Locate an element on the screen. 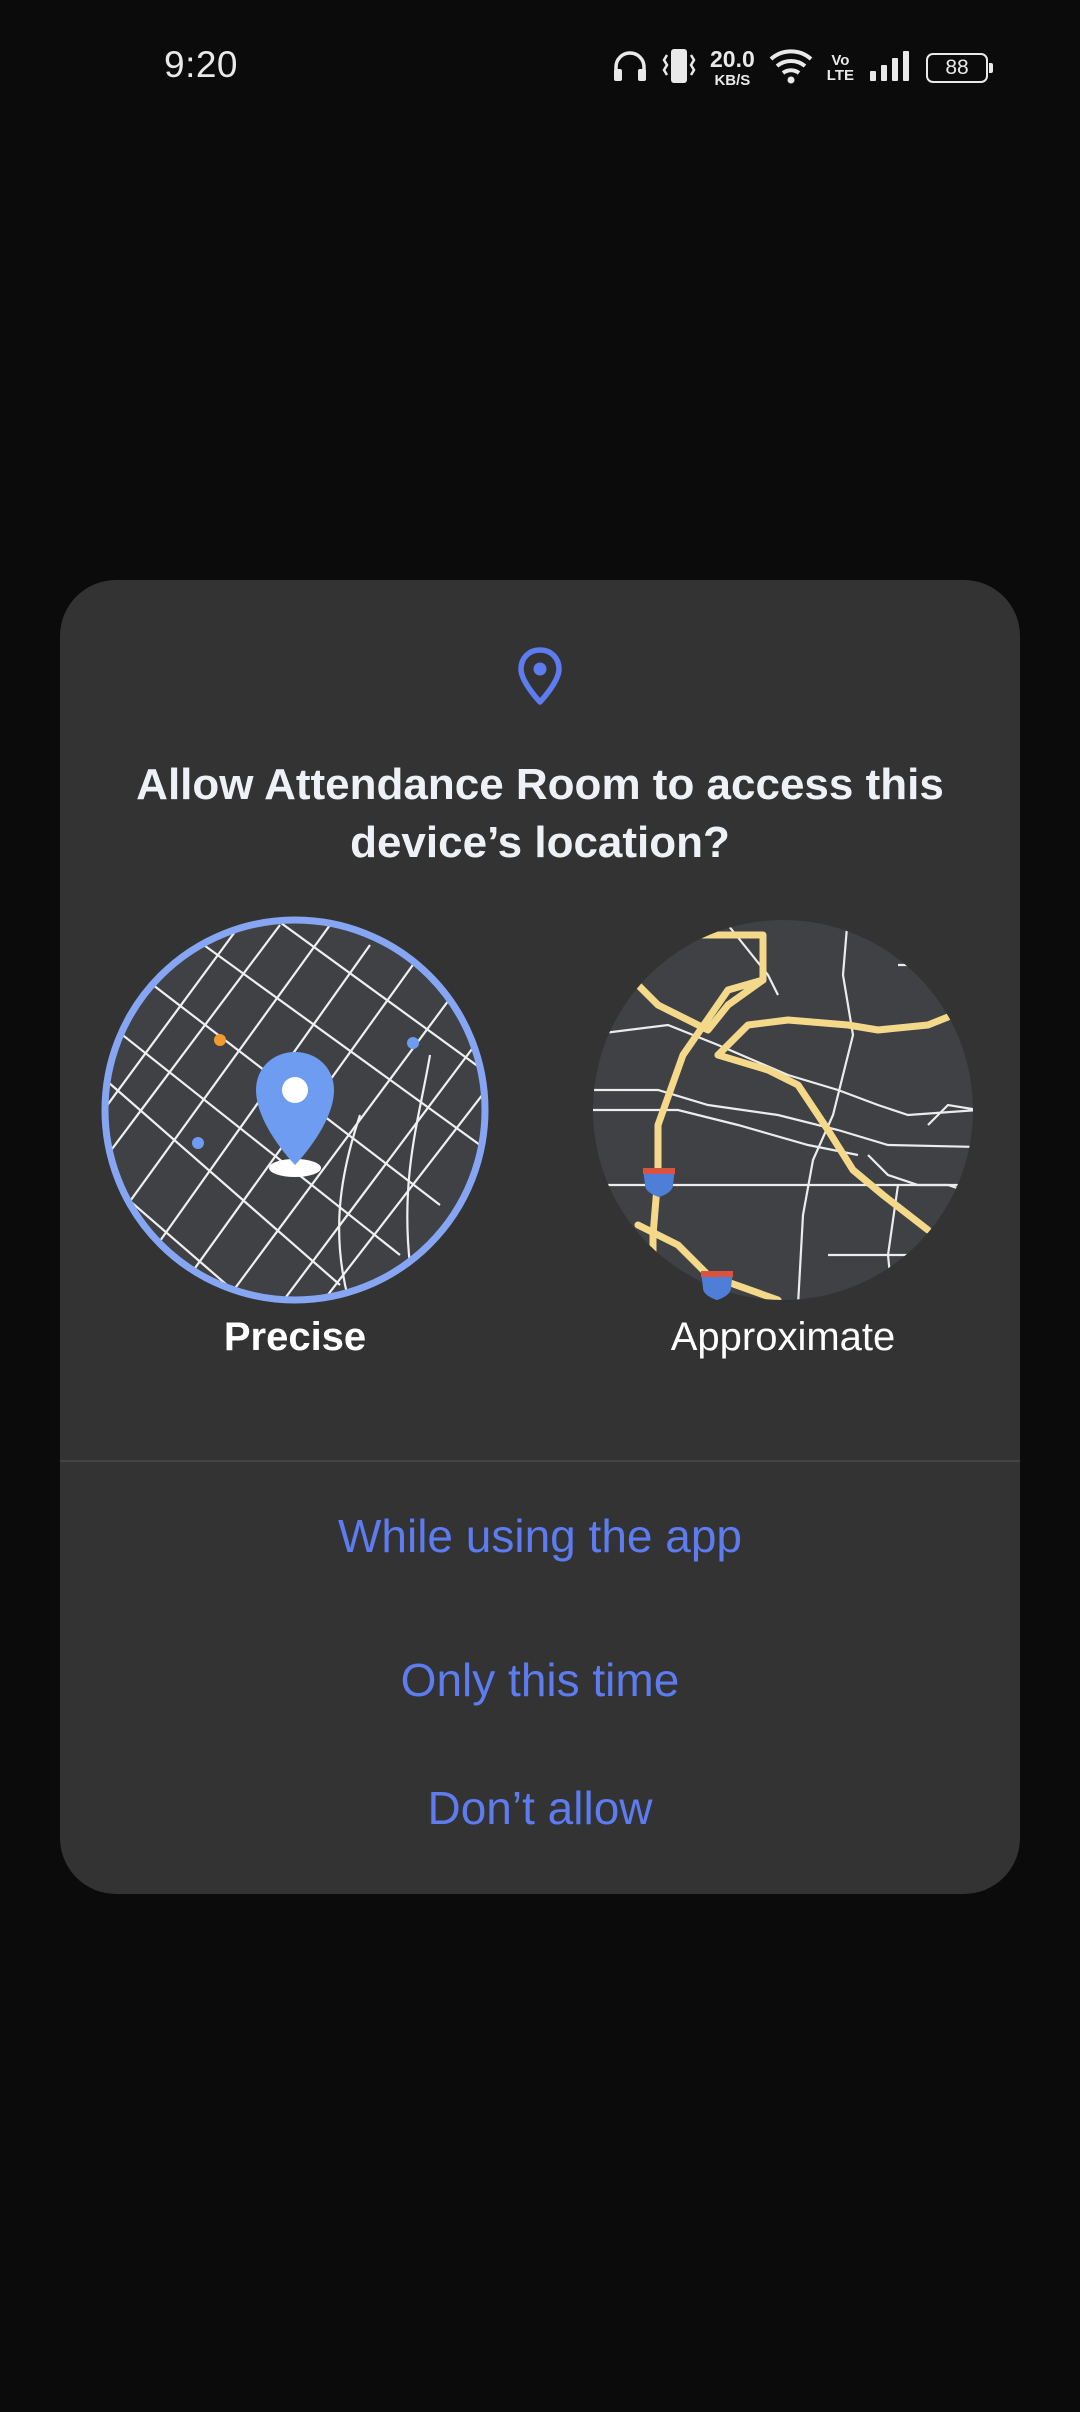 The image size is (1080, 2412). net-speed-unit: KB/S is located at coordinates (732, 80).